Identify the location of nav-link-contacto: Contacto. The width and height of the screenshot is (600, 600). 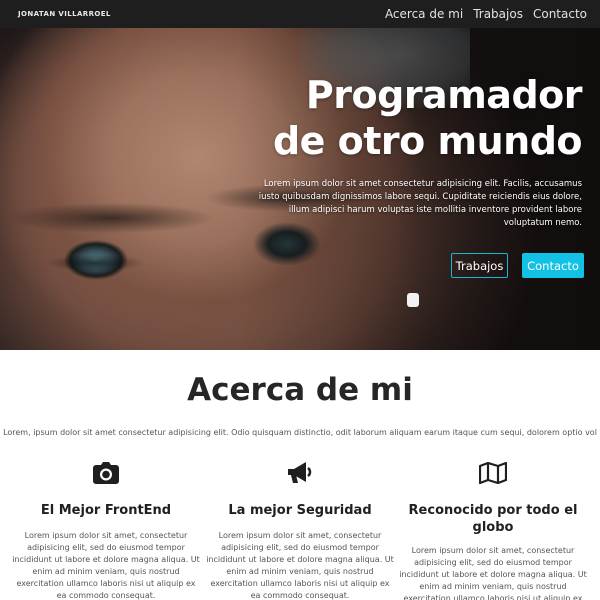
(560, 14).